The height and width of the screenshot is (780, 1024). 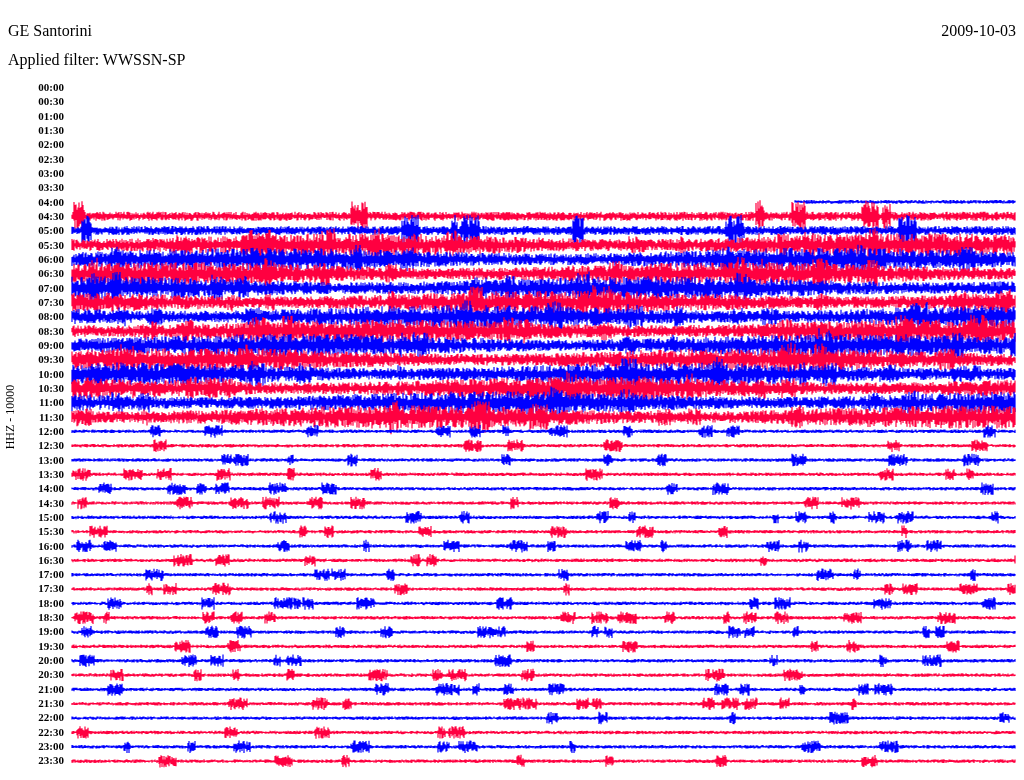 What do you see at coordinates (50, 115) in the screenshot?
I see `time-label: 01:00` at bounding box center [50, 115].